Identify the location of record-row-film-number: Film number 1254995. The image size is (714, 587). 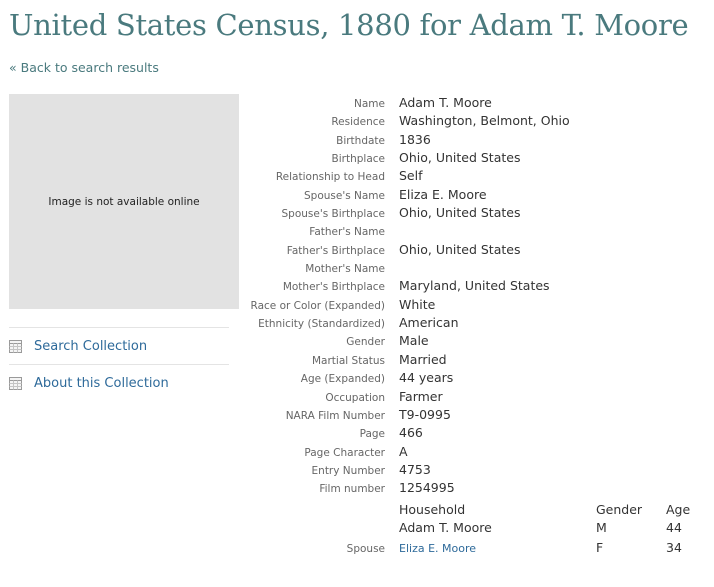
(475, 489).